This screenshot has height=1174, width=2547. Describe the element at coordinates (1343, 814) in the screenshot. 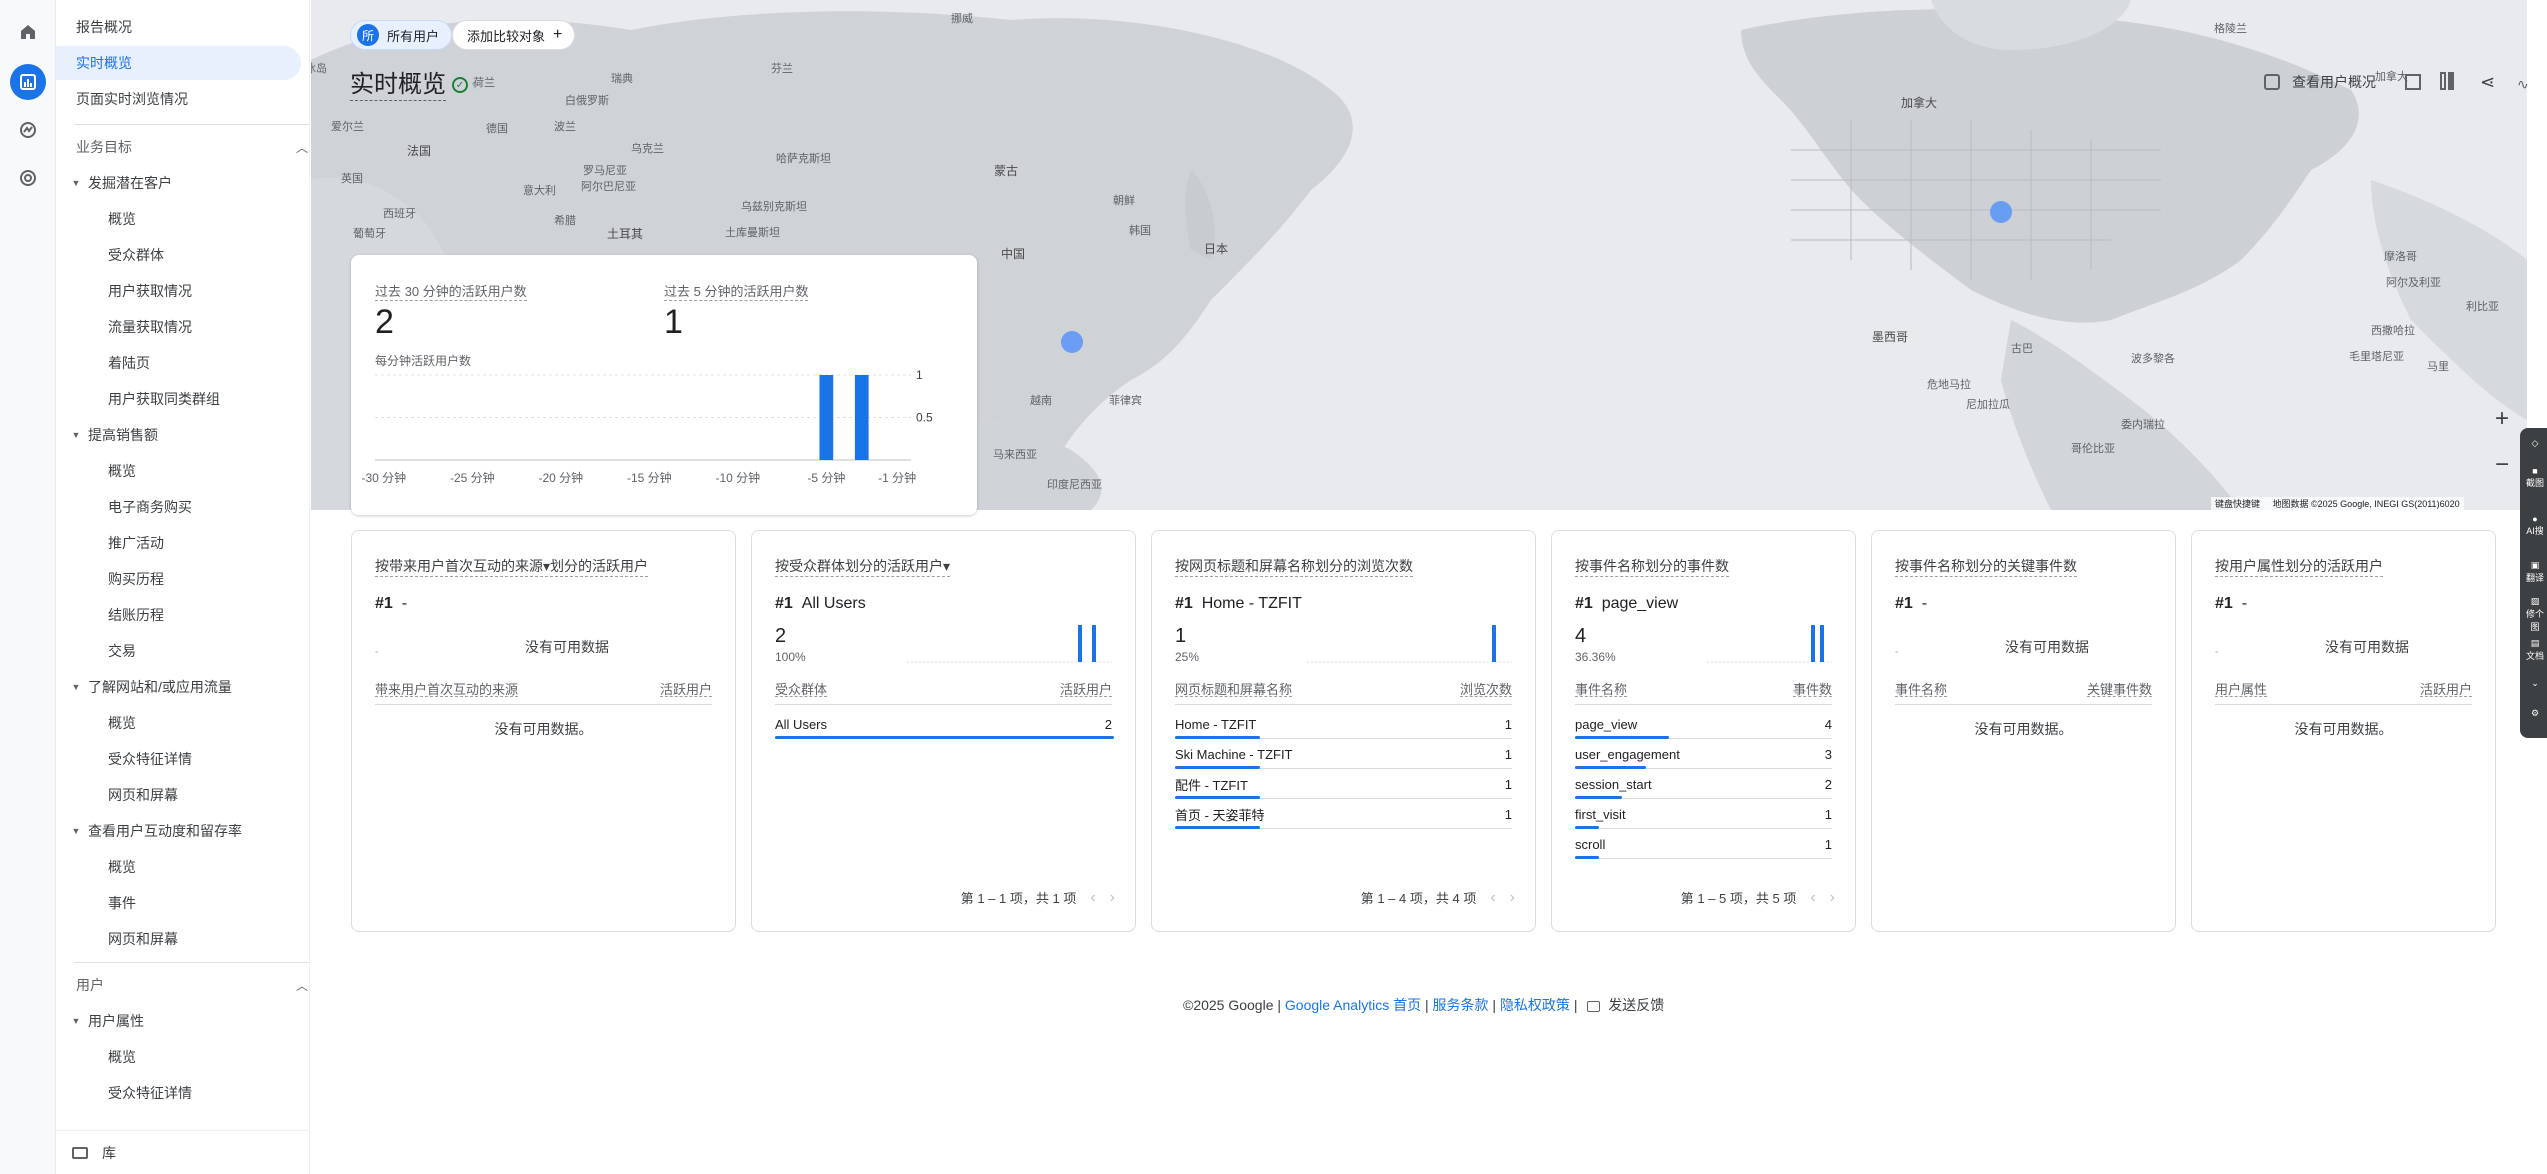

I see `table-row: 首页 - 天姿菲特 1` at that location.